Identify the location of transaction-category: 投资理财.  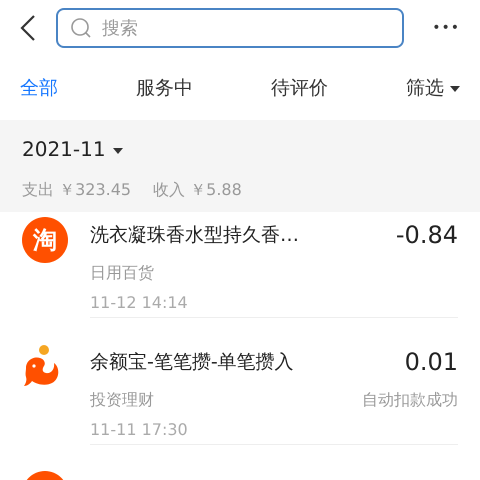
(122, 400).